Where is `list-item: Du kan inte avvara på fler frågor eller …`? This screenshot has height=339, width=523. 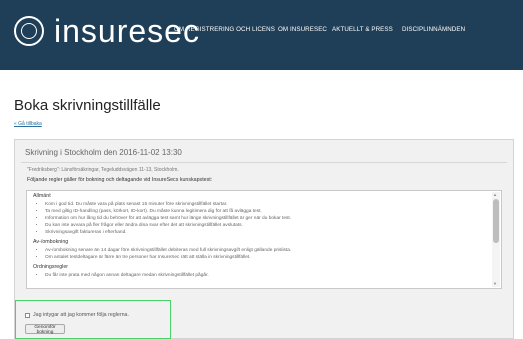
list-item: Du kan inte avvara på fler frågor eller … is located at coordinates (265, 225).